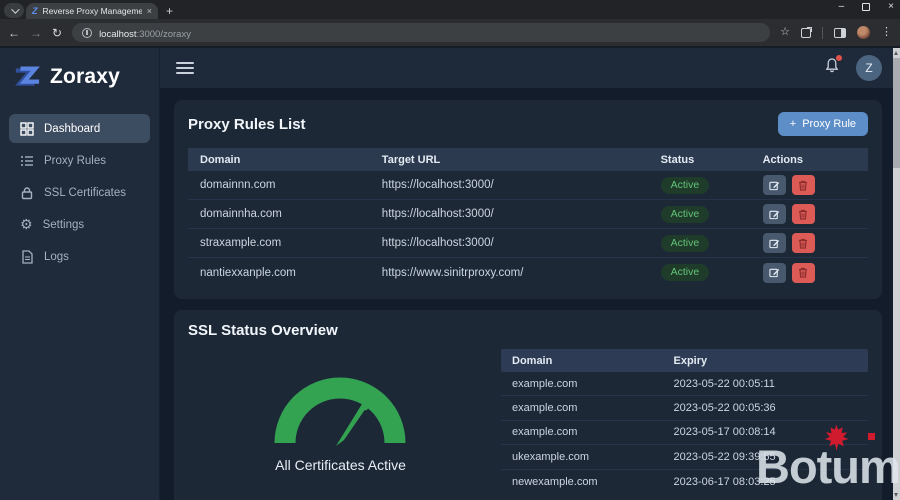 The width and height of the screenshot is (900, 500). What do you see at coordinates (118, 34) in the screenshot?
I see `url-host: localhost` at bounding box center [118, 34].